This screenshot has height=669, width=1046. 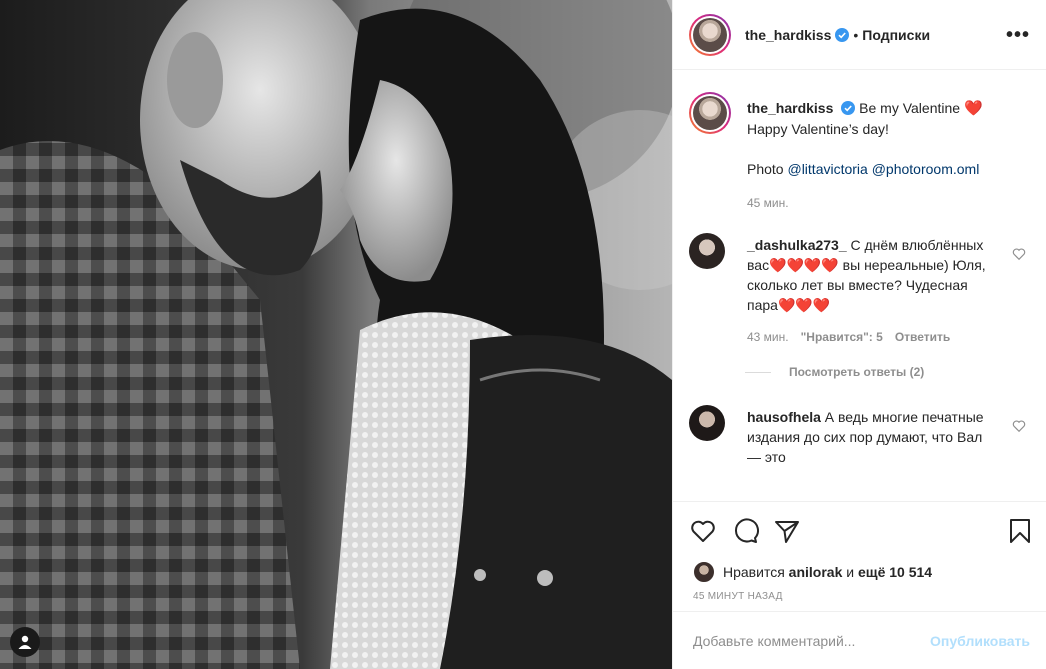 I want to click on post-header: the_hardkiss • Подписки •••, so click(x=859, y=35).